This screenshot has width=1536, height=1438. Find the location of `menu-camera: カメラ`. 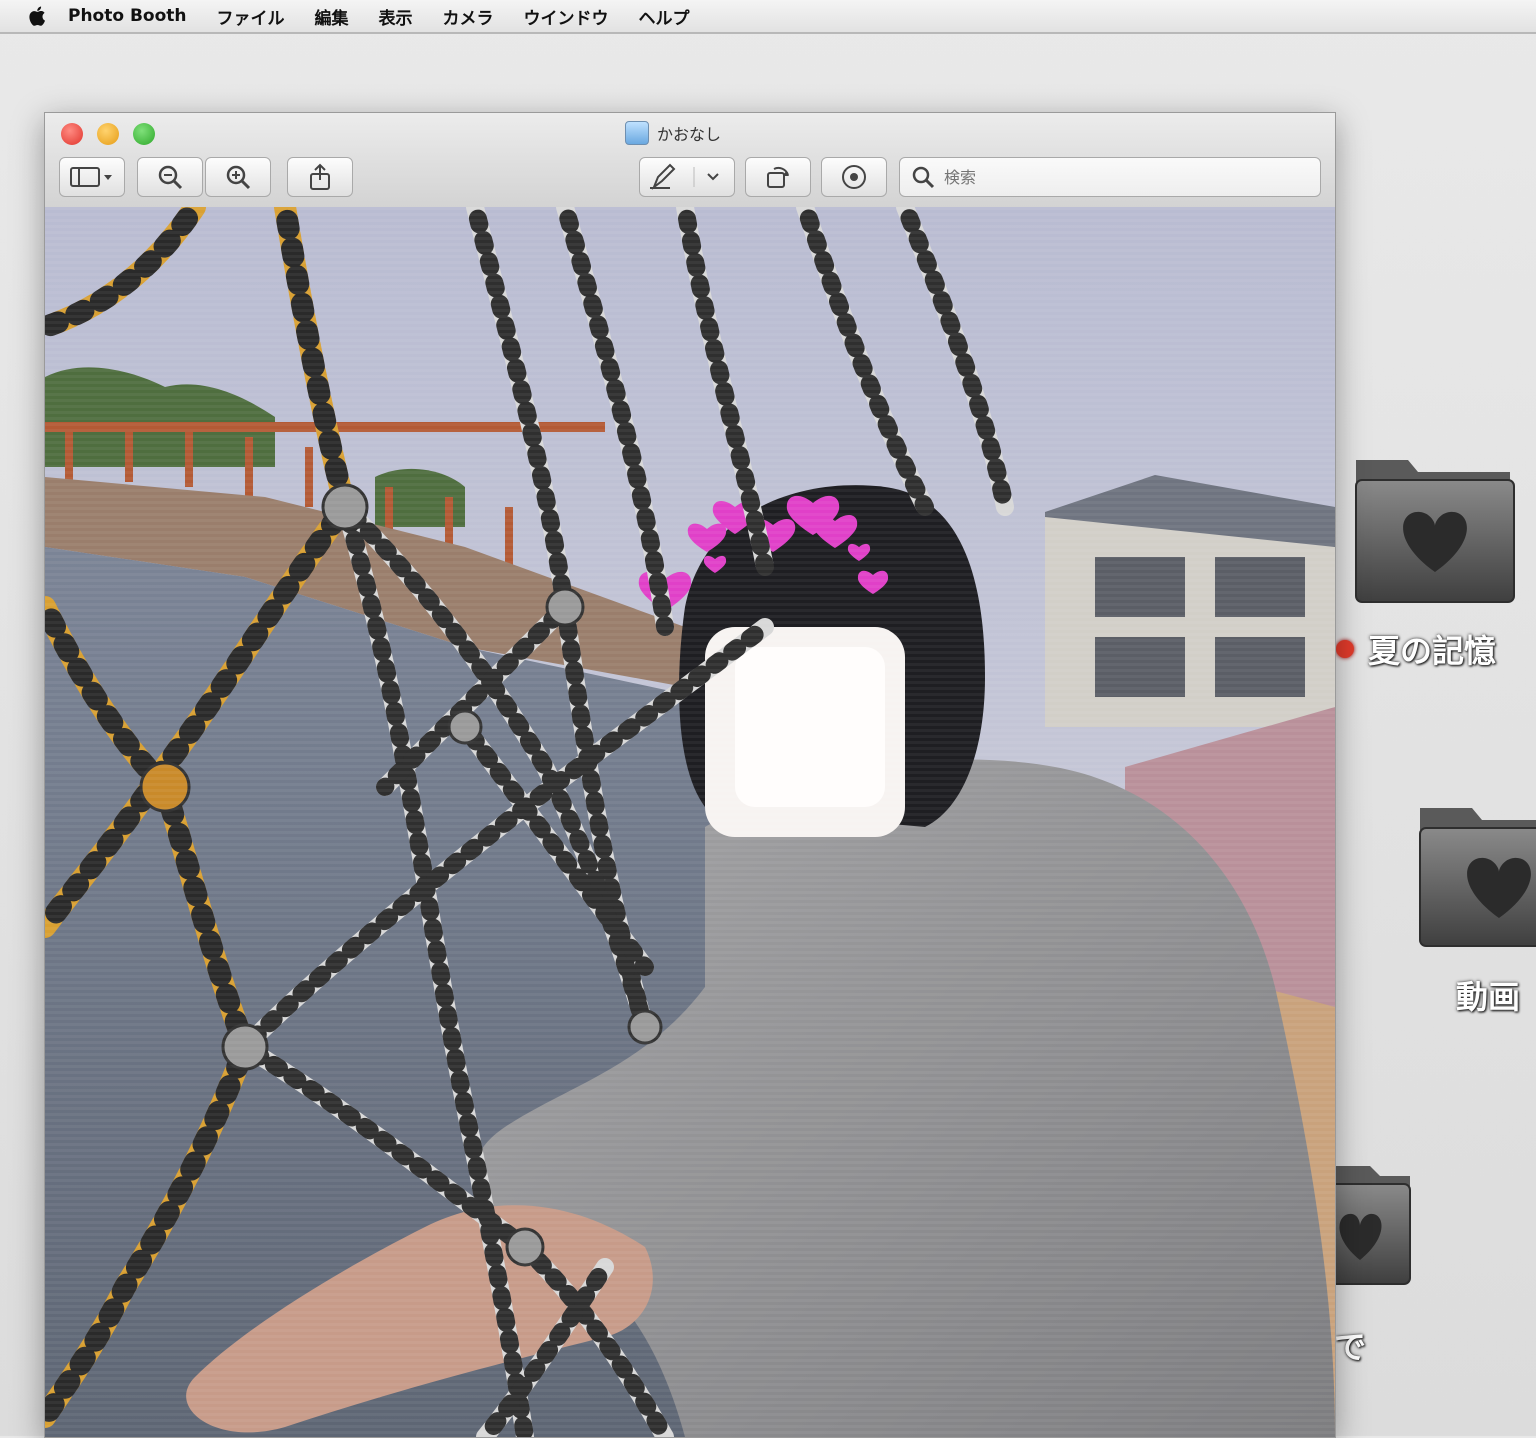

menu-camera: カメラ is located at coordinates (468, 16).